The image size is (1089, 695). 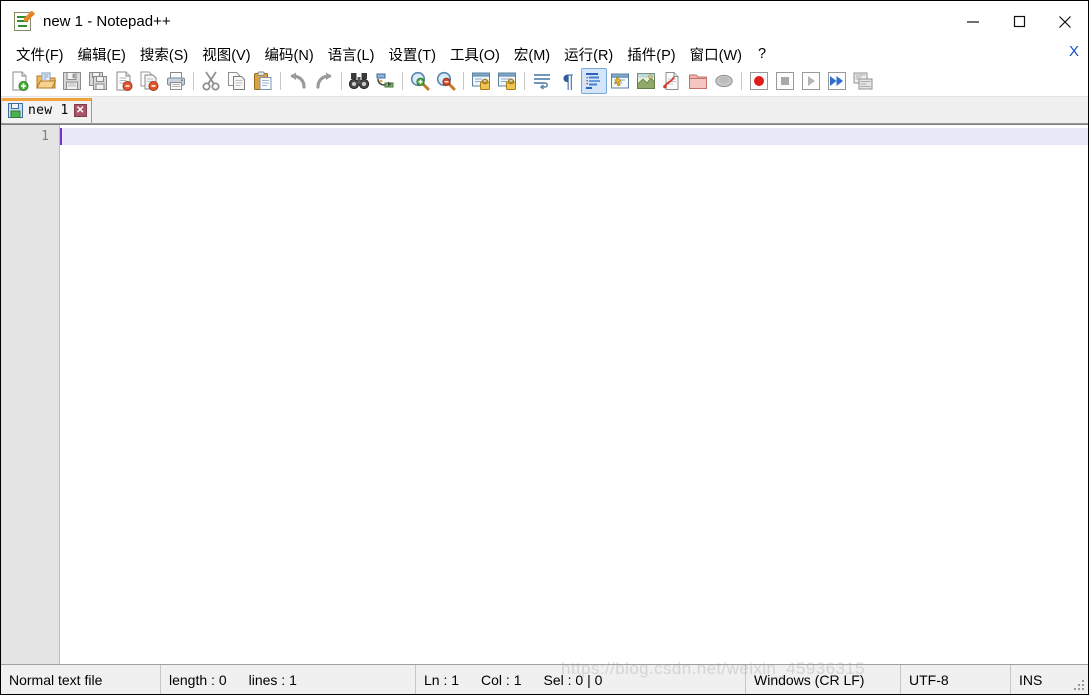 What do you see at coordinates (45, 136) in the screenshot?
I see `line-number: 1` at bounding box center [45, 136].